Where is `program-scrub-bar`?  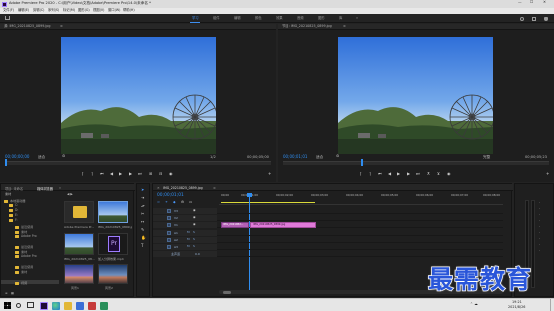 program-scrub-bar is located at coordinates (416, 163).